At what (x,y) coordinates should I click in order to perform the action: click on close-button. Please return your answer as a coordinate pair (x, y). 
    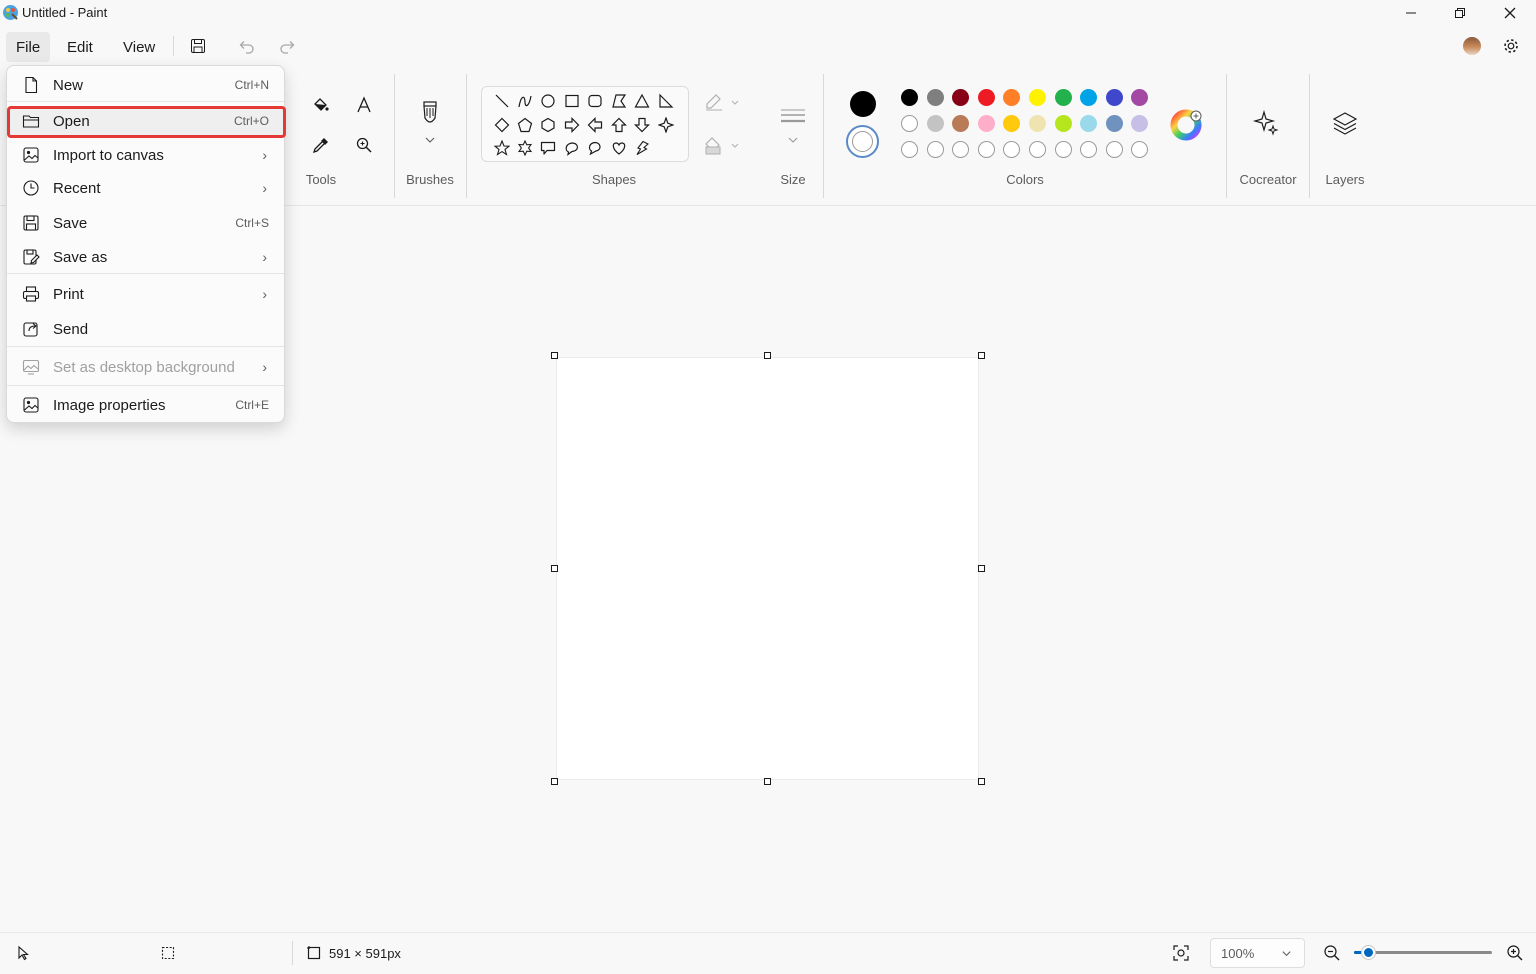
    Looking at the image, I should click on (1510, 13).